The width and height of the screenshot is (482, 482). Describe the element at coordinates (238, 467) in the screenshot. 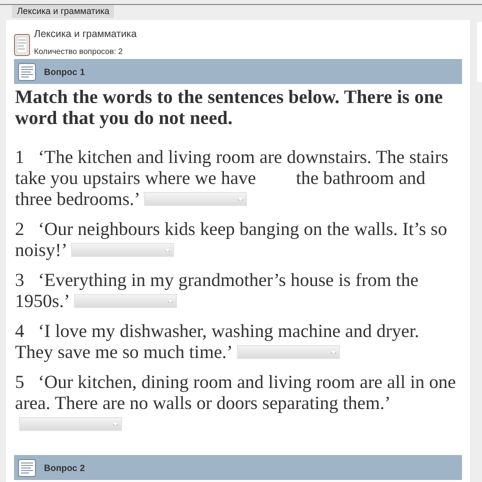

I see `question-header: Вопрос 2` at that location.